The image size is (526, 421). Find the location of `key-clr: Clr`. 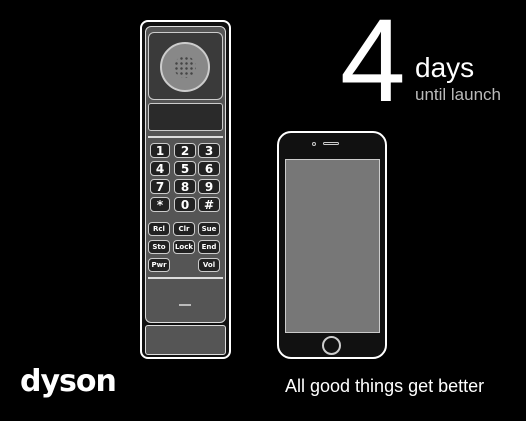

key-clr: Clr is located at coordinates (184, 229).